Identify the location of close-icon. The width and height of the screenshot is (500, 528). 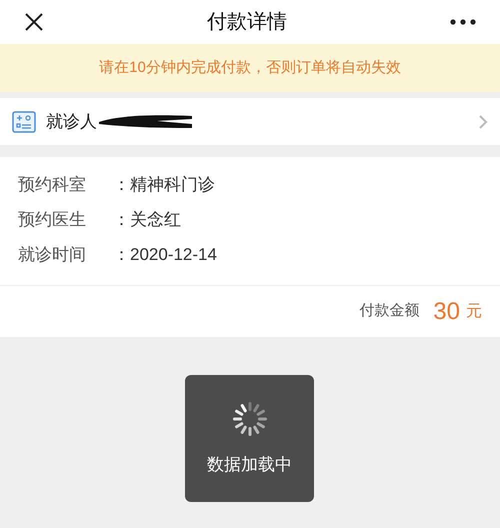
(34, 22).